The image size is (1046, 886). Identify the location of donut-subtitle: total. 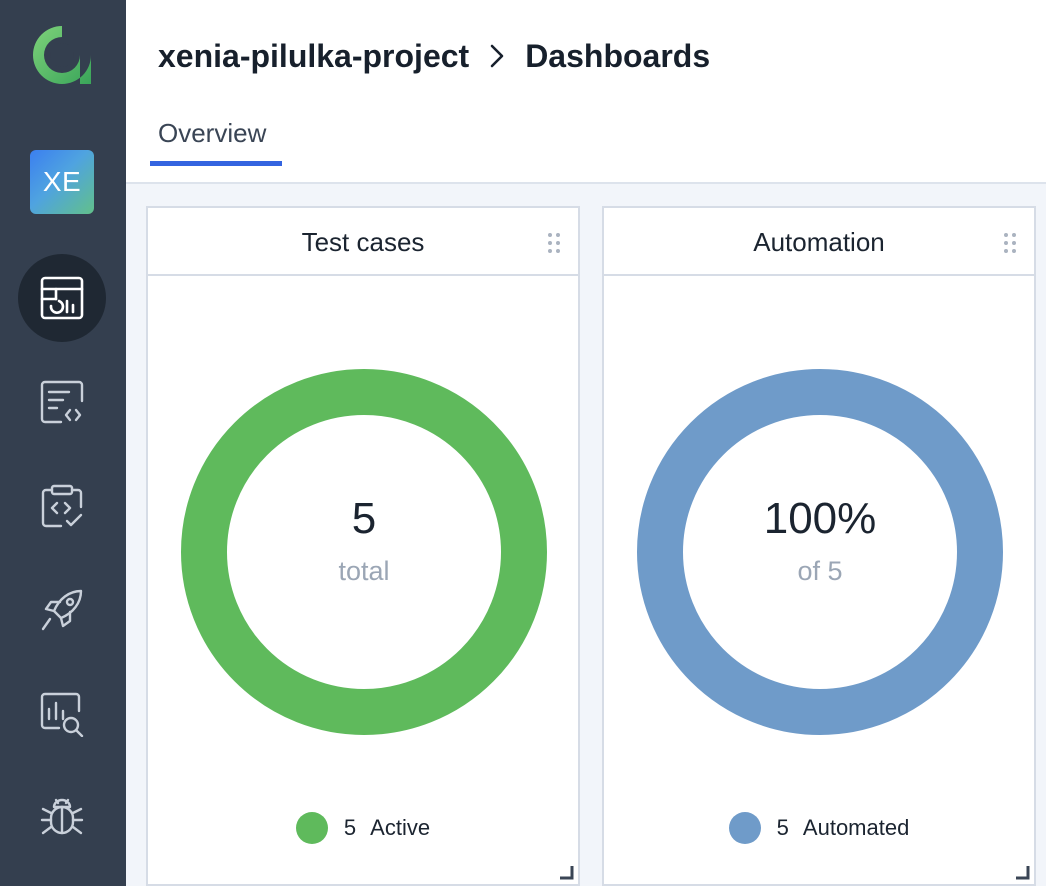
(364, 571).